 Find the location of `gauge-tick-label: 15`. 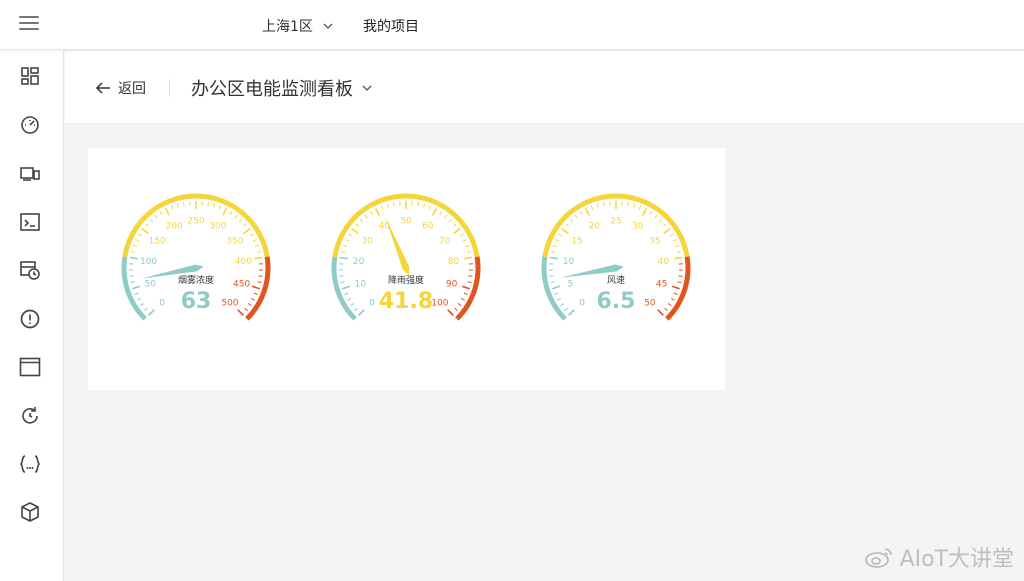

gauge-tick-label: 15 is located at coordinates (576, 241).